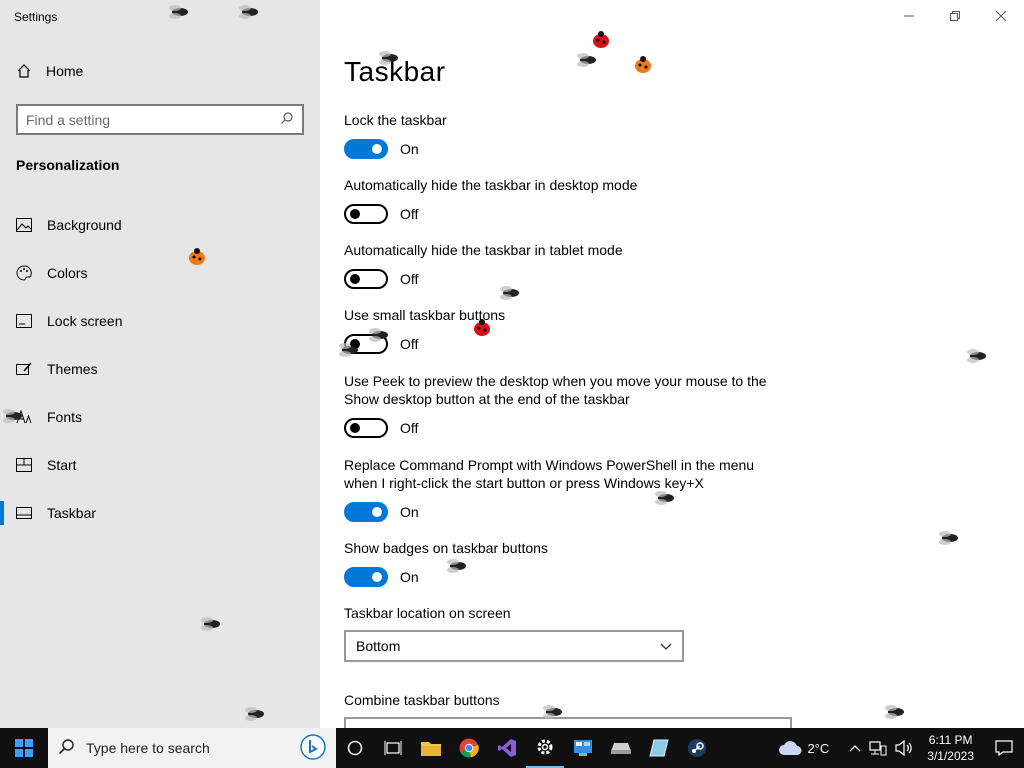 The image size is (1024, 768). Describe the element at coordinates (1004, 748) in the screenshot. I see `notification-center-icon` at that location.